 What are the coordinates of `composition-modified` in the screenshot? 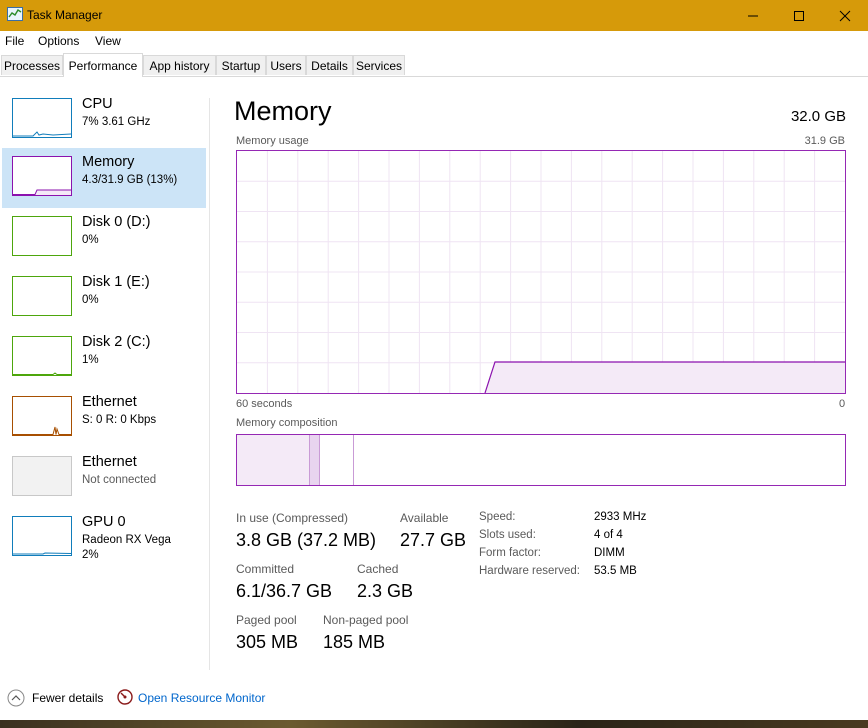 It's located at (315, 460).